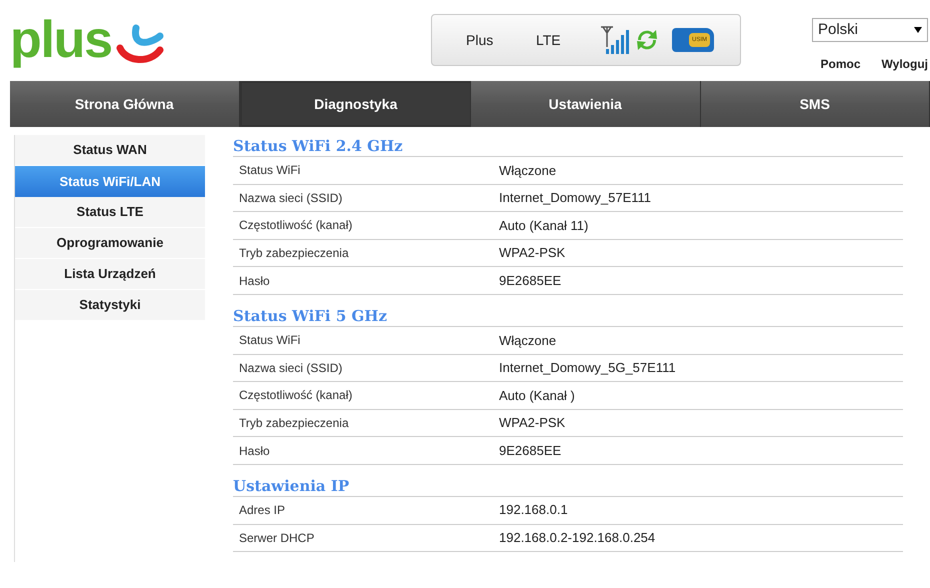 Image resolution: width=930 pixels, height=588 pixels. I want to click on sidebar-item: Status WAN, so click(110, 150).